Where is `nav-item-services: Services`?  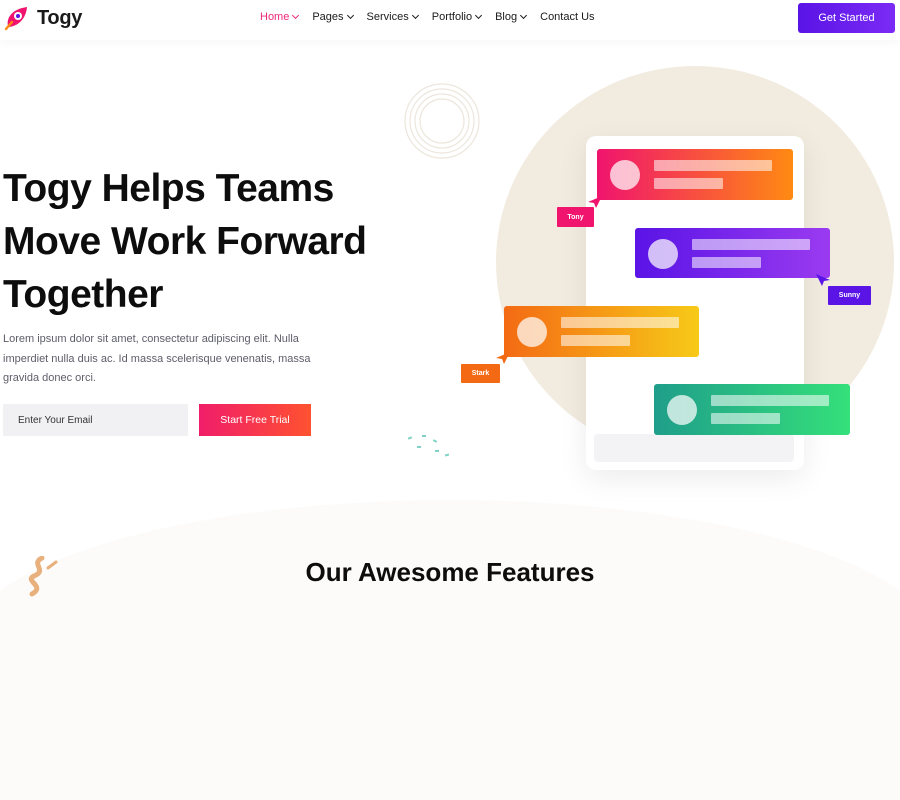 nav-item-services: Services is located at coordinates (392, 17).